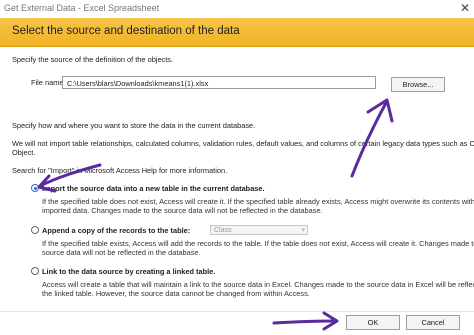 The image size is (474, 335). I want to click on arrow-to-ok-icon, so click(305, 322).